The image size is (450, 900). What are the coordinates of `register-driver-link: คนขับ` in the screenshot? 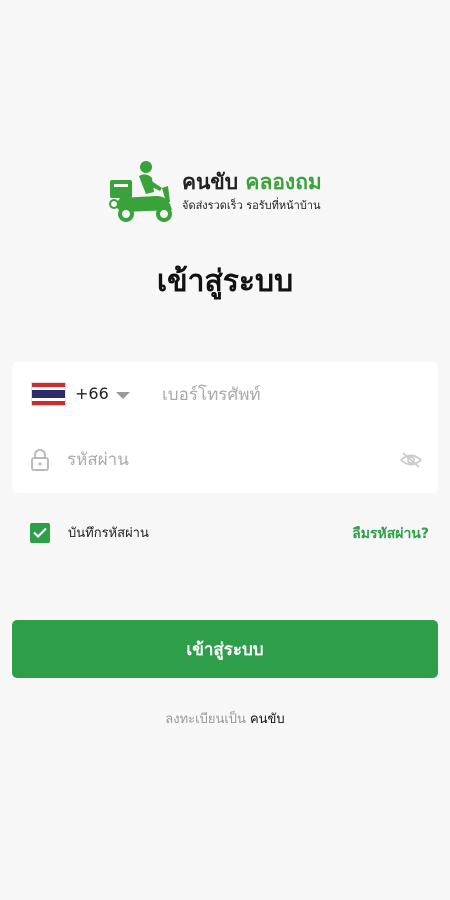 It's located at (267, 719).